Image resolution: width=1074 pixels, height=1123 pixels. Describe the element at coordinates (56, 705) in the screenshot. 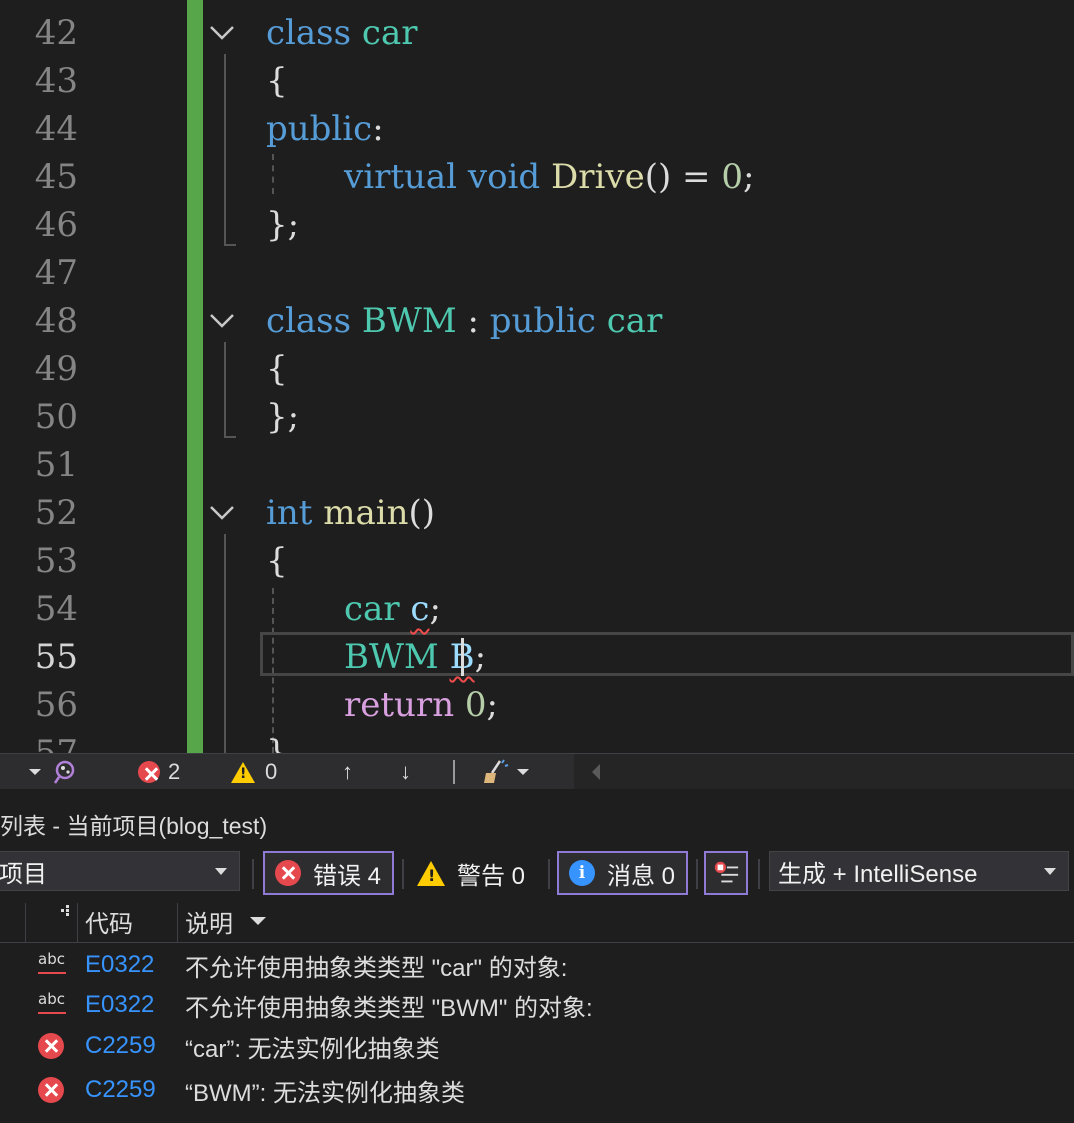

I see `line-number: 56` at that location.